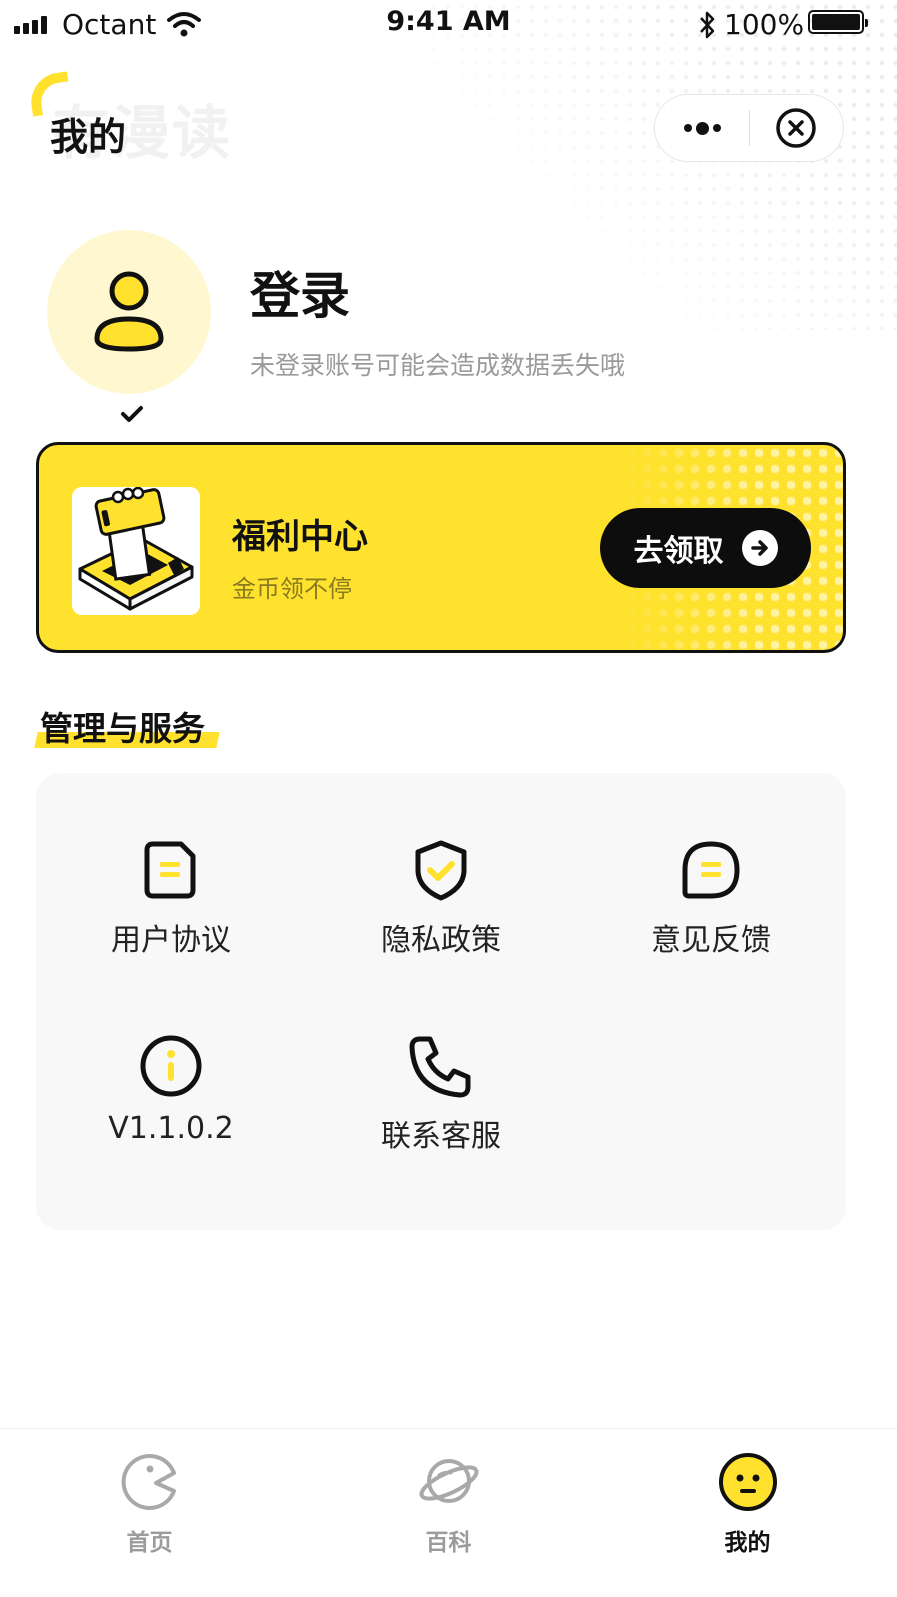 The image size is (897, 1597). I want to click on tab-encyclopedia: 百科, so click(448, 1513).